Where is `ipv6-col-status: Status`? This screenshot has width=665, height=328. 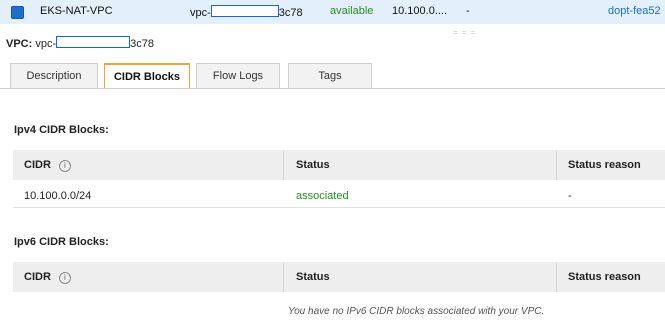 ipv6-col-status: Status is located at coordinates (313, 277).